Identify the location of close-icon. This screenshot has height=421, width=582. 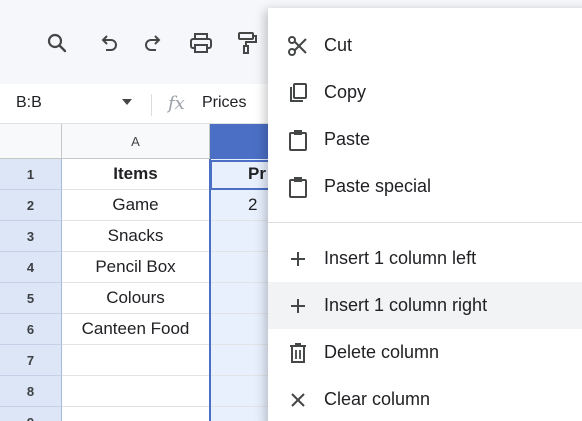
(298, 400).